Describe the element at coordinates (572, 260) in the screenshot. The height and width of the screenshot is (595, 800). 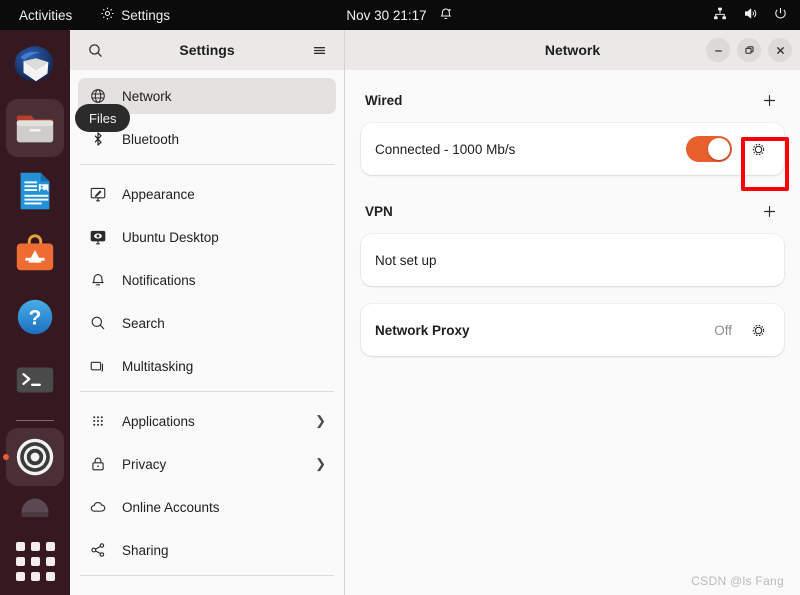
I see `vpn-row: Not set up` at that location.